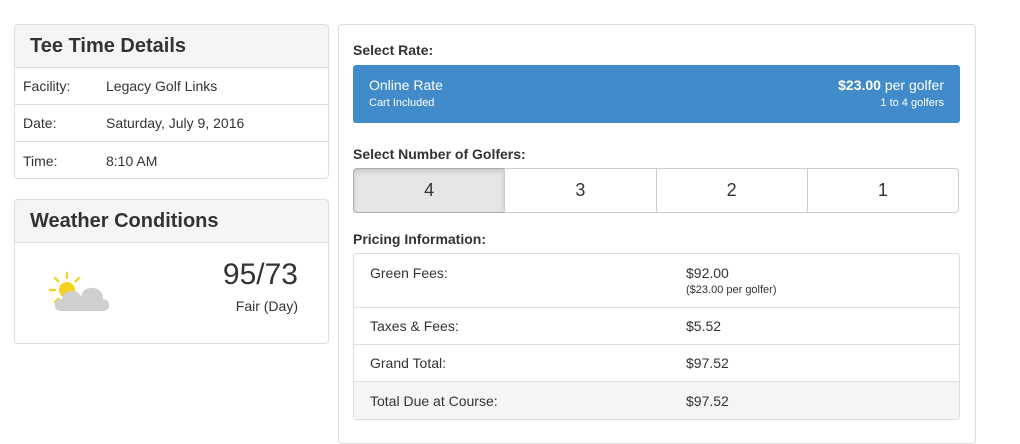  What do you see at coordinates (439, 154) in the screenshot?
I see `select-golfers-label: Select Number of Golfers:` at bounding box center [439, 154].